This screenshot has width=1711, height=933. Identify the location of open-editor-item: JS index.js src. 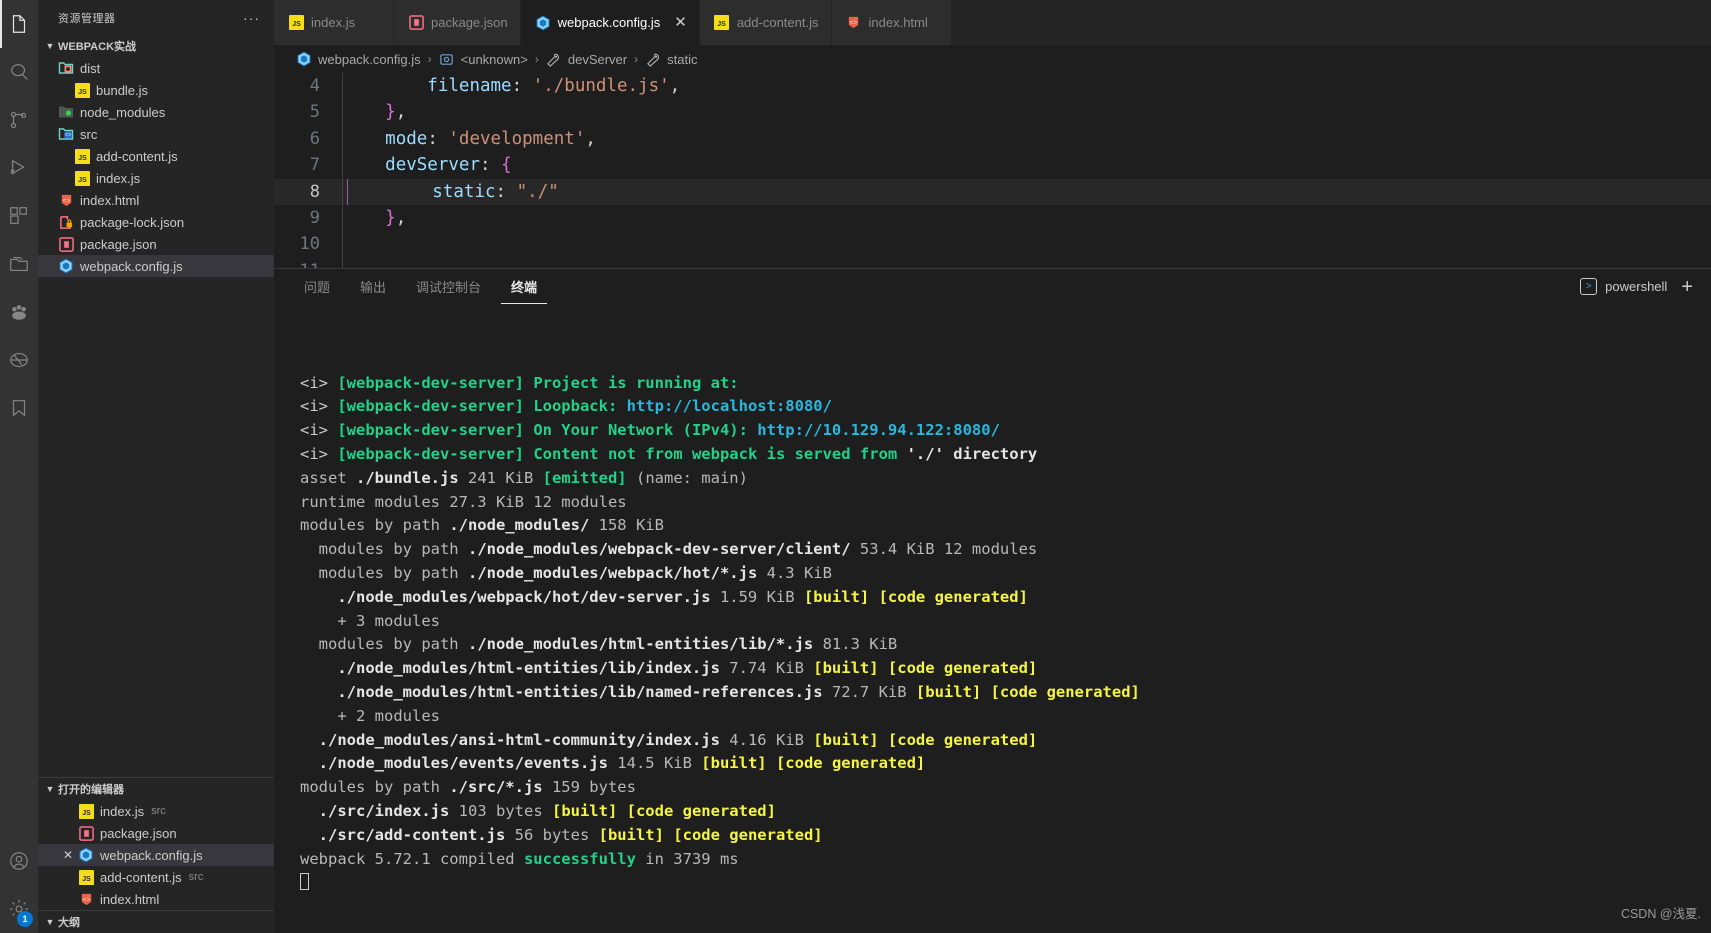
(156, 811).